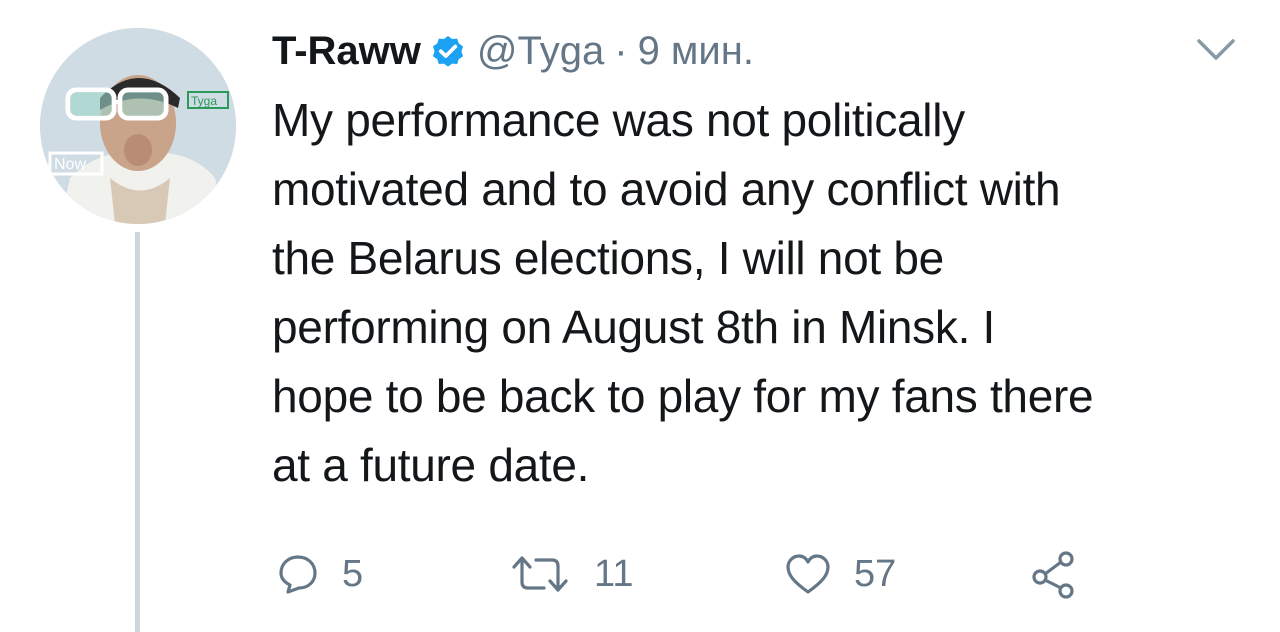 The width and height of the screenshot is (1280, 632). What do you see at coordinates (431, 465) in the screenshot?
I see `tweet-text-line: at a future date.` at bounding box center [431, 465].